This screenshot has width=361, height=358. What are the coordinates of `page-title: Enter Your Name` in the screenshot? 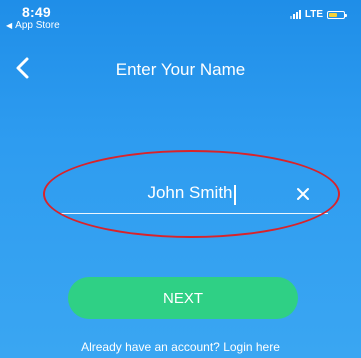 It's located at (180, 69).